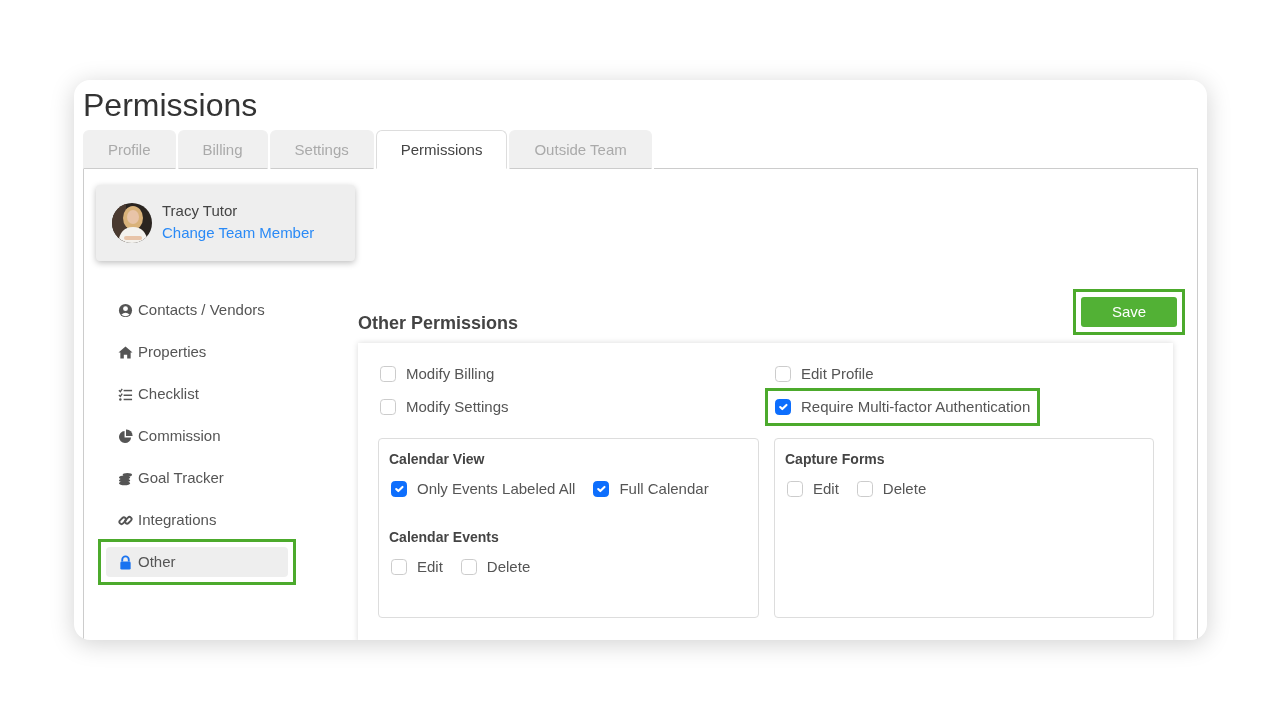 This screenshot has width=1280, height=720. I want to click on sidebar-item: Integrations, so click(197, 520).